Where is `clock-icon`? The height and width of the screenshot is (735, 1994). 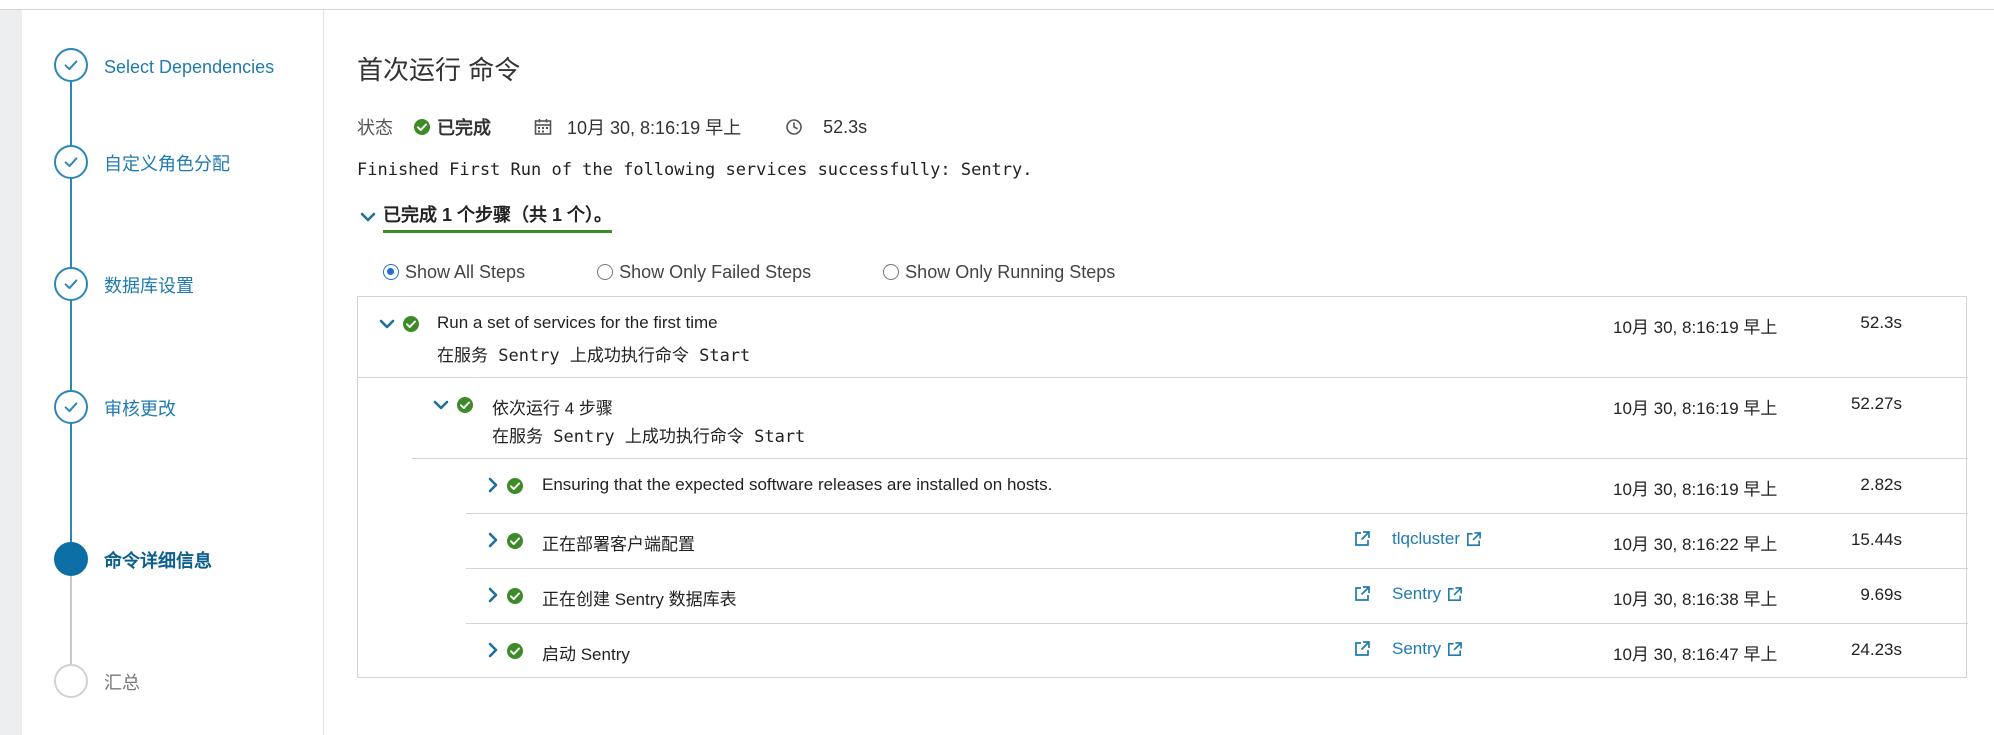 clock-icon is located at coordinates (794, 127).